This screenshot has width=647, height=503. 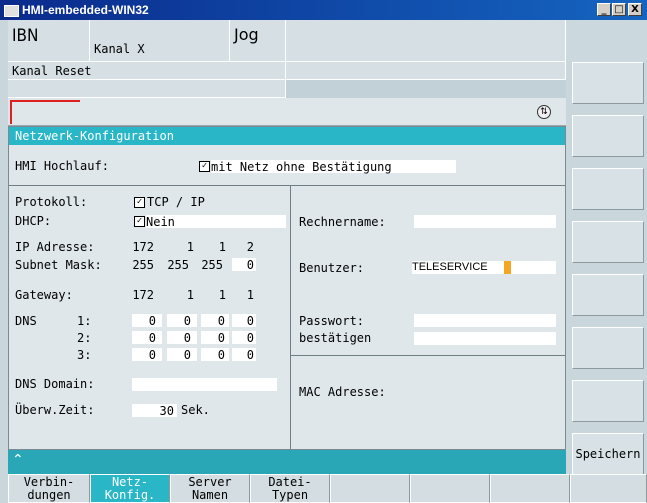 What do you see at coordinates (160, 222) in the screenshot?
I see `dhcp-value: Nein` at bounding box center [160, 222].